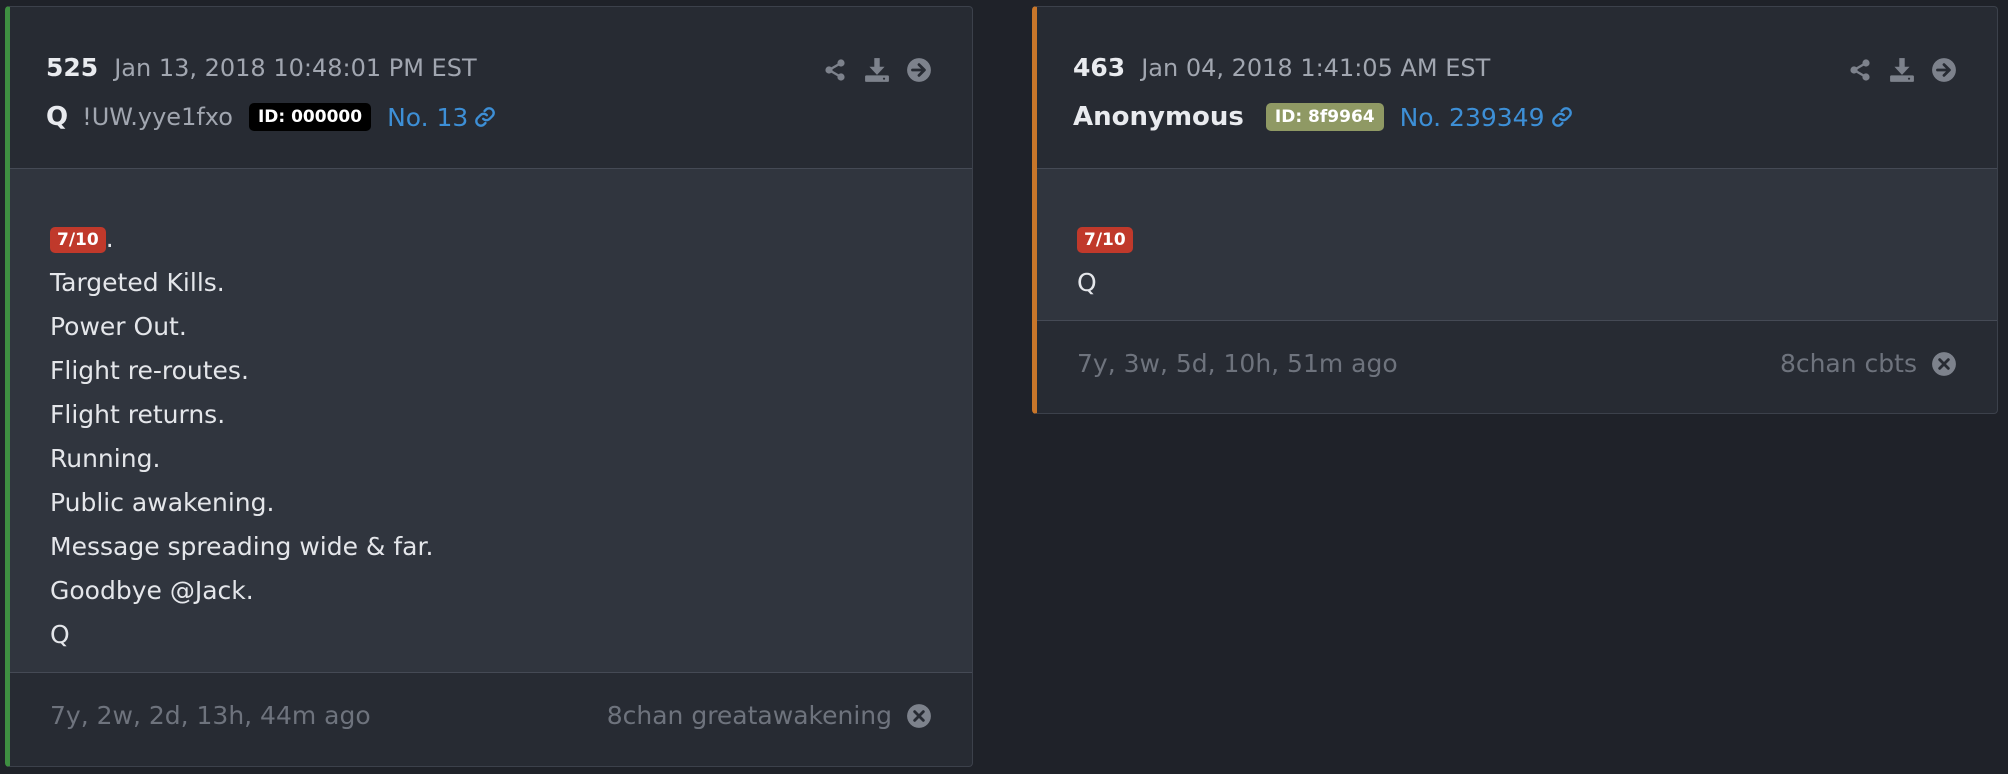 Image resolution: width=2008 pixels, height=774 pixels. I want to click on post-number: 463, so click(1099, 67).